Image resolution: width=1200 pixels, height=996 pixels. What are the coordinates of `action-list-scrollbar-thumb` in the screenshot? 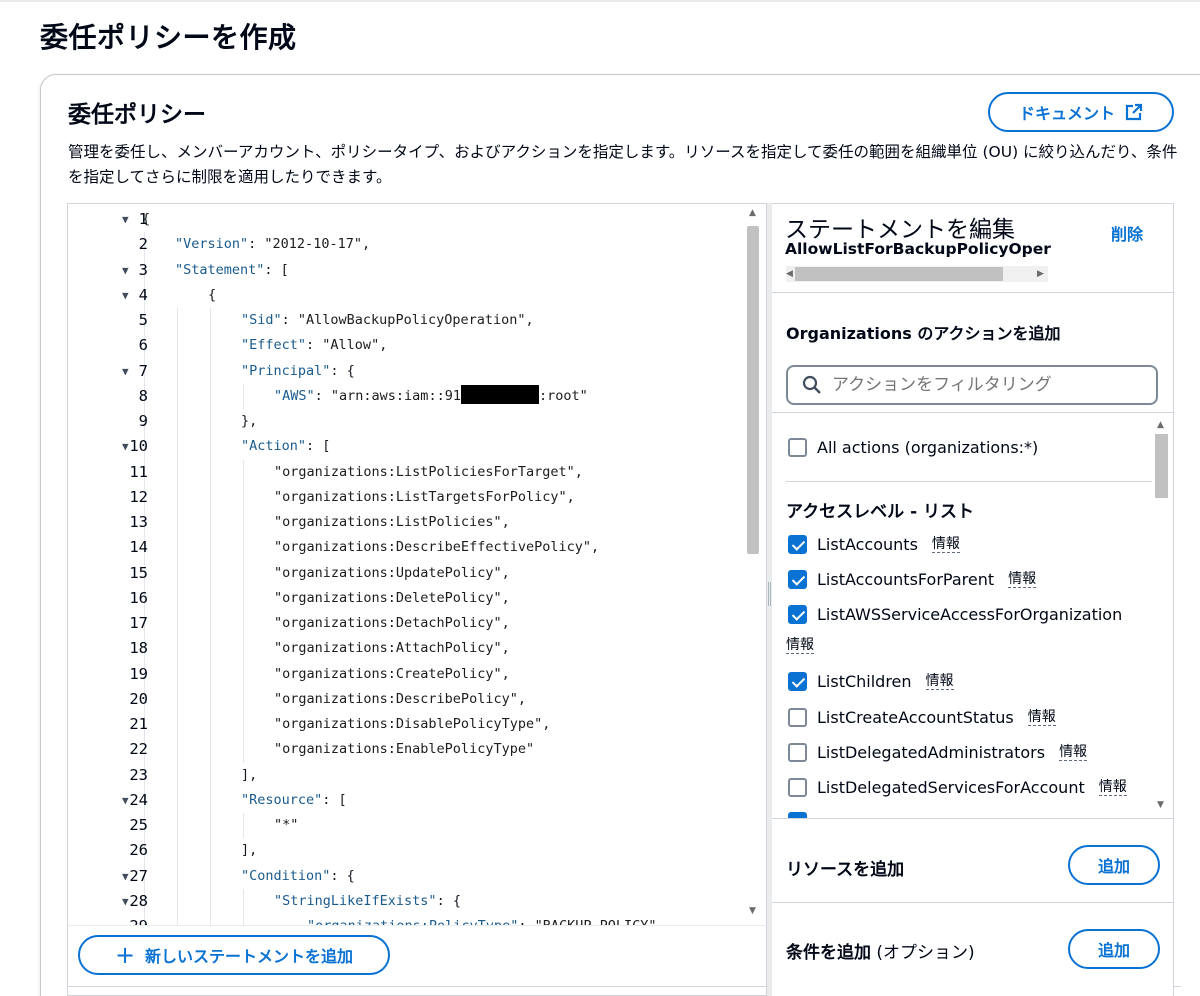 It's located at (1161, 466).